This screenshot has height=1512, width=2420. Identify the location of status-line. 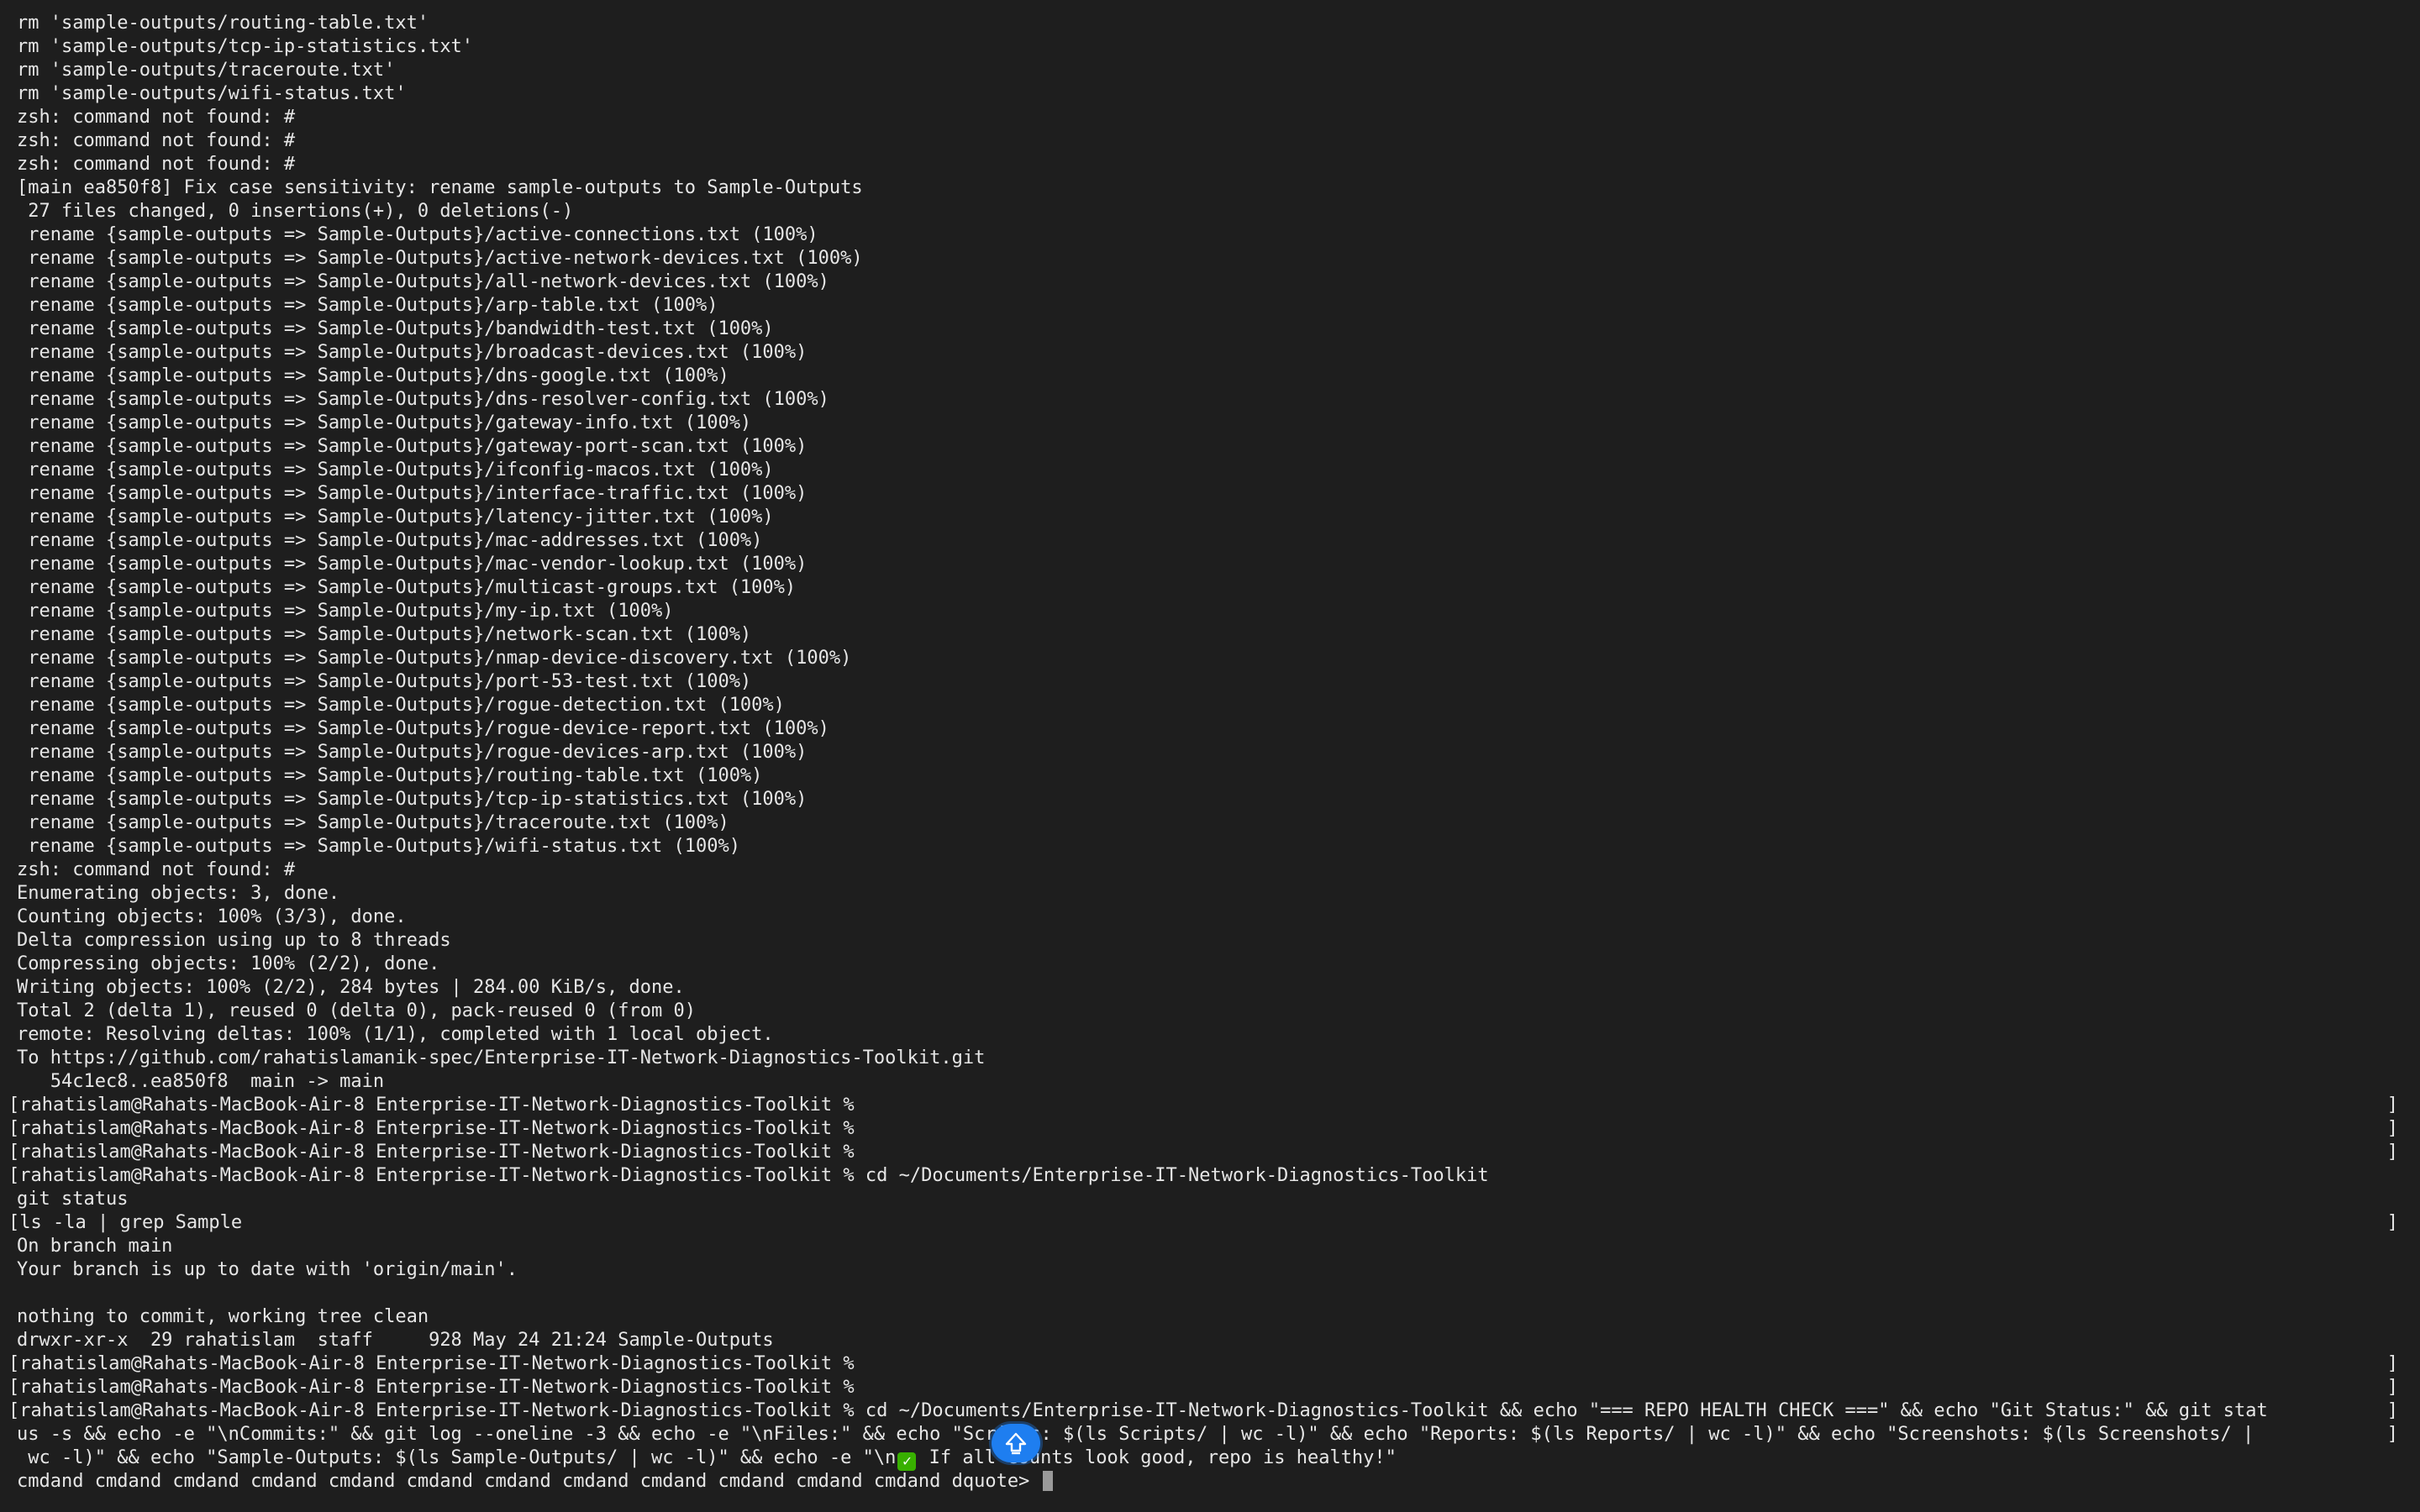
(1210, 1293).